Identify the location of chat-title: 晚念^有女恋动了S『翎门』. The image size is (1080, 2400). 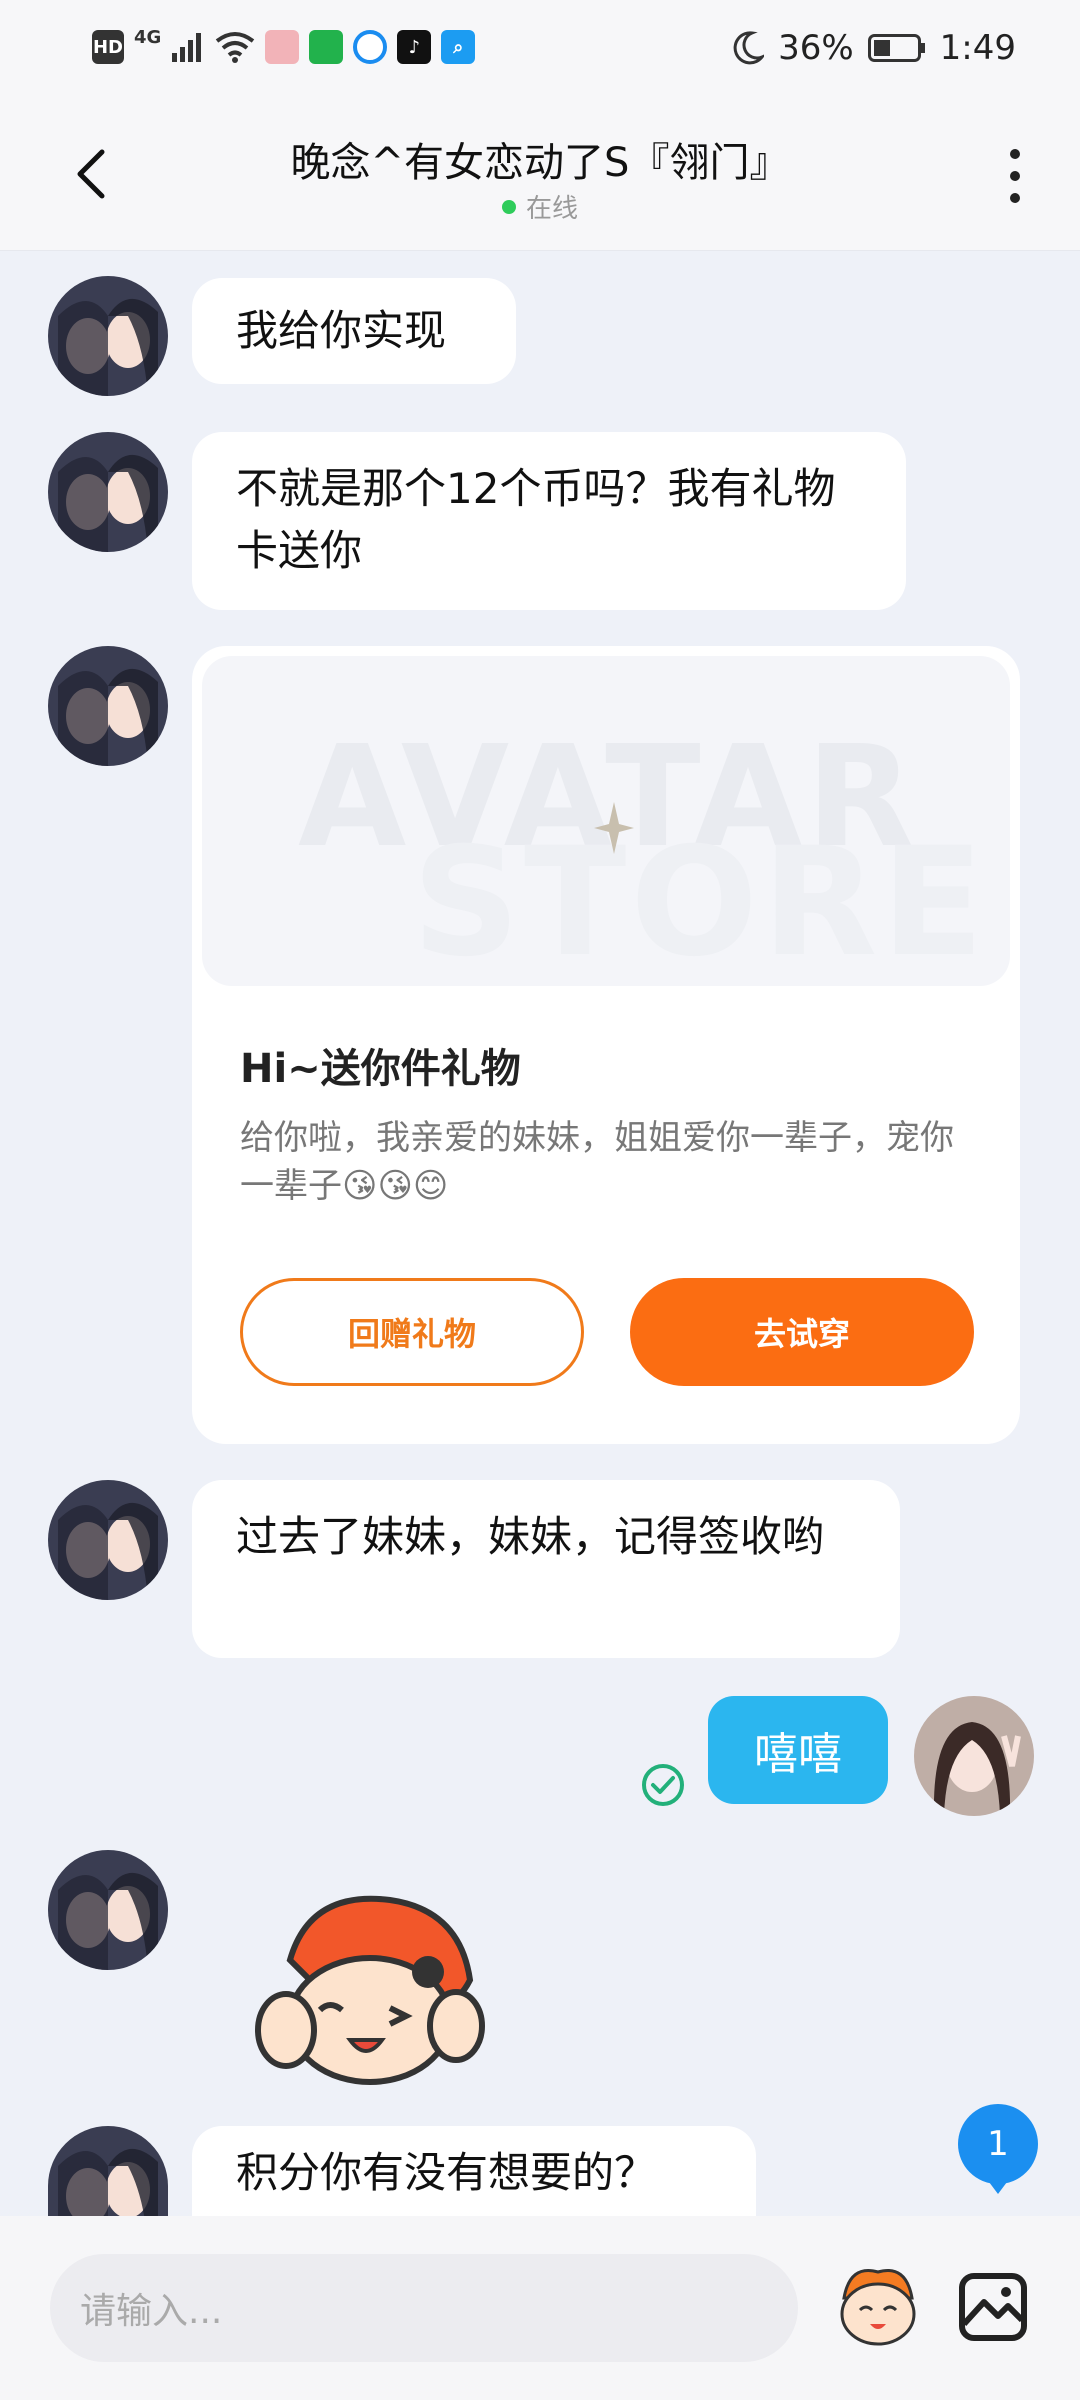
(540, 163).